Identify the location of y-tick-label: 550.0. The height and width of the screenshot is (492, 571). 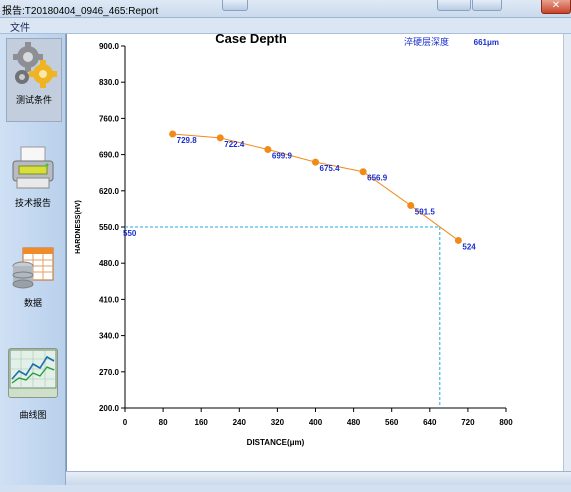
(109, 227).